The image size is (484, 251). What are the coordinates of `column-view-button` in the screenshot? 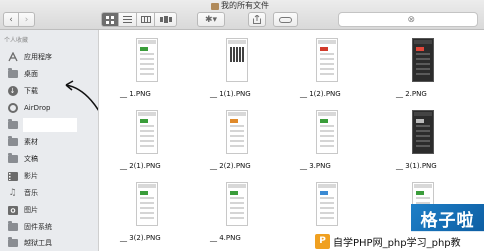 It's located at (146, 19).